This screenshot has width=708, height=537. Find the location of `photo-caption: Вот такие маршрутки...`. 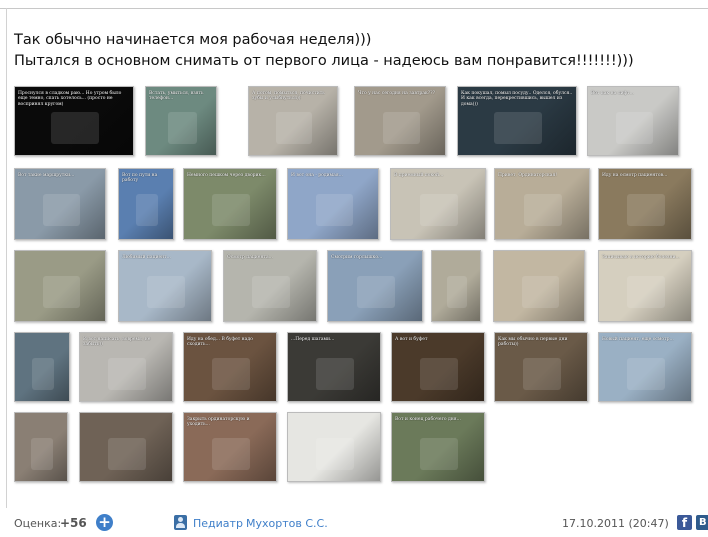

photo-caption: Вот такие маршрутки... is located at coordinates (46, 175).